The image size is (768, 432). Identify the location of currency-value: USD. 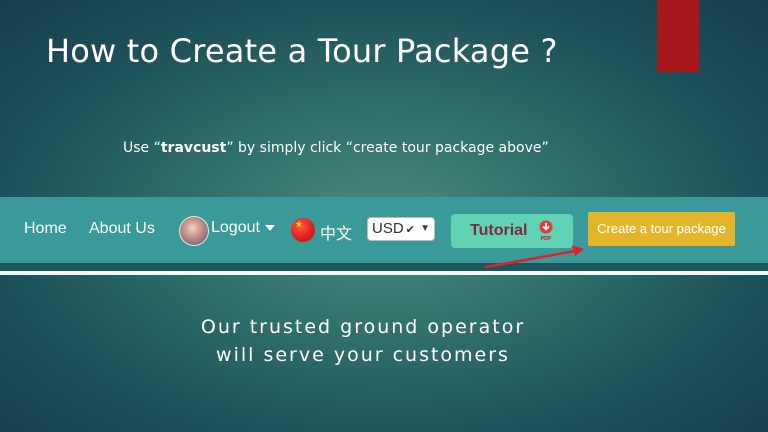
(388, 228).